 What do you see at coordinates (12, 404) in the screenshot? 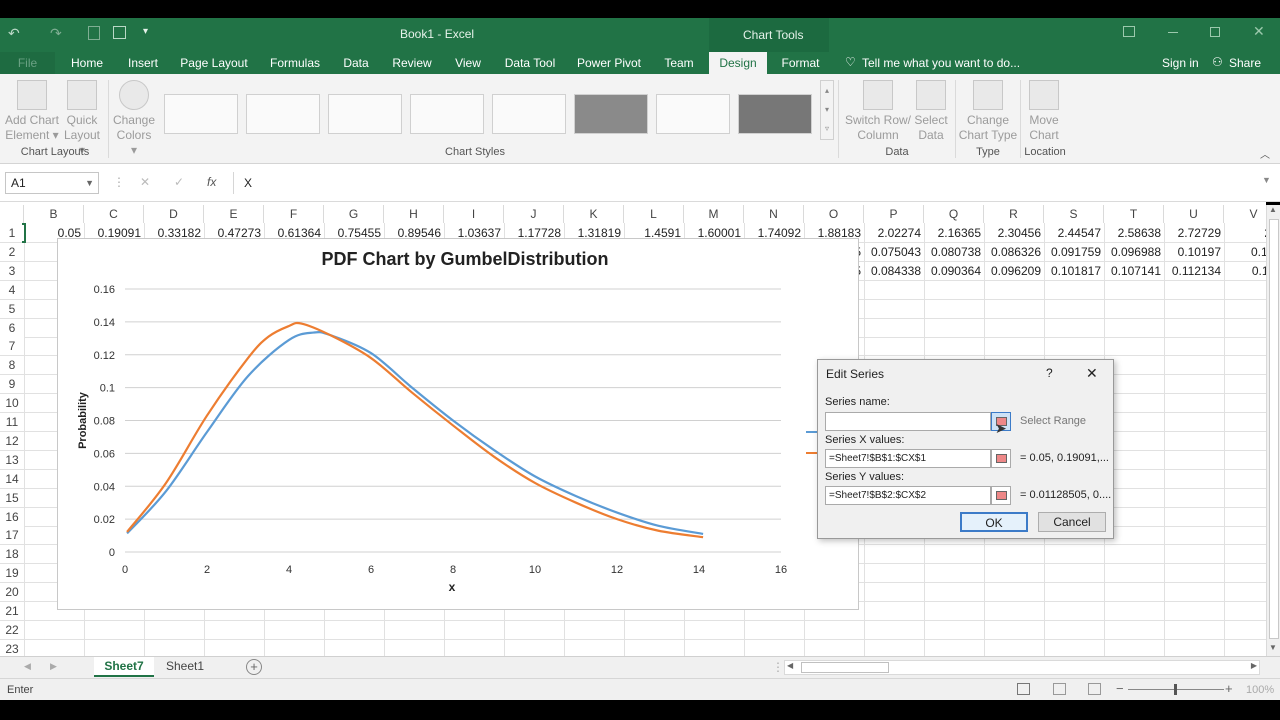
I see `row-header: 10` at bounding box center [12, 404].